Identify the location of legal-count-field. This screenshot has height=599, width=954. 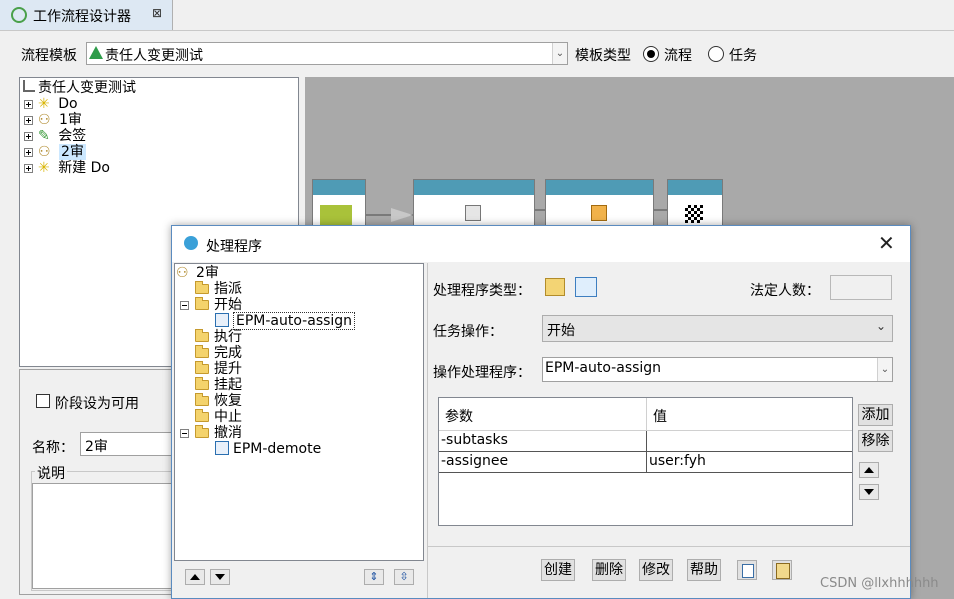
(861, 287).